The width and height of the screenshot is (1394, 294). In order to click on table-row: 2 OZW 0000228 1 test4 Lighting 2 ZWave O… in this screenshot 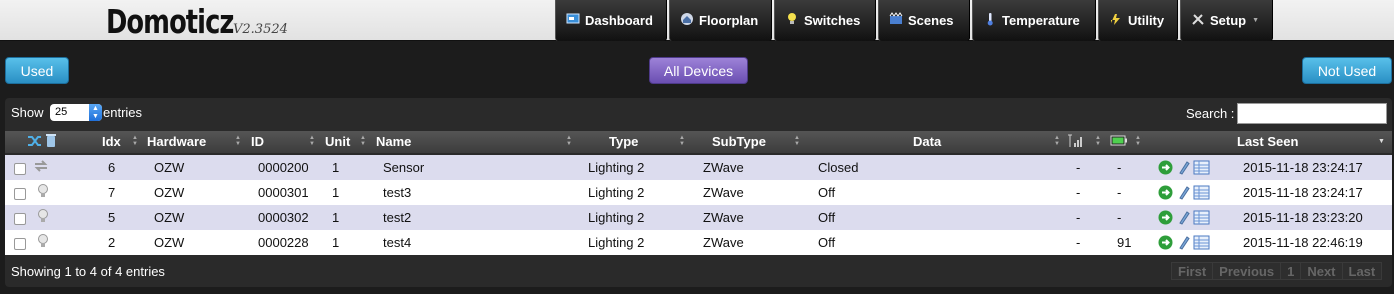, I will do `click(698, 242)`.